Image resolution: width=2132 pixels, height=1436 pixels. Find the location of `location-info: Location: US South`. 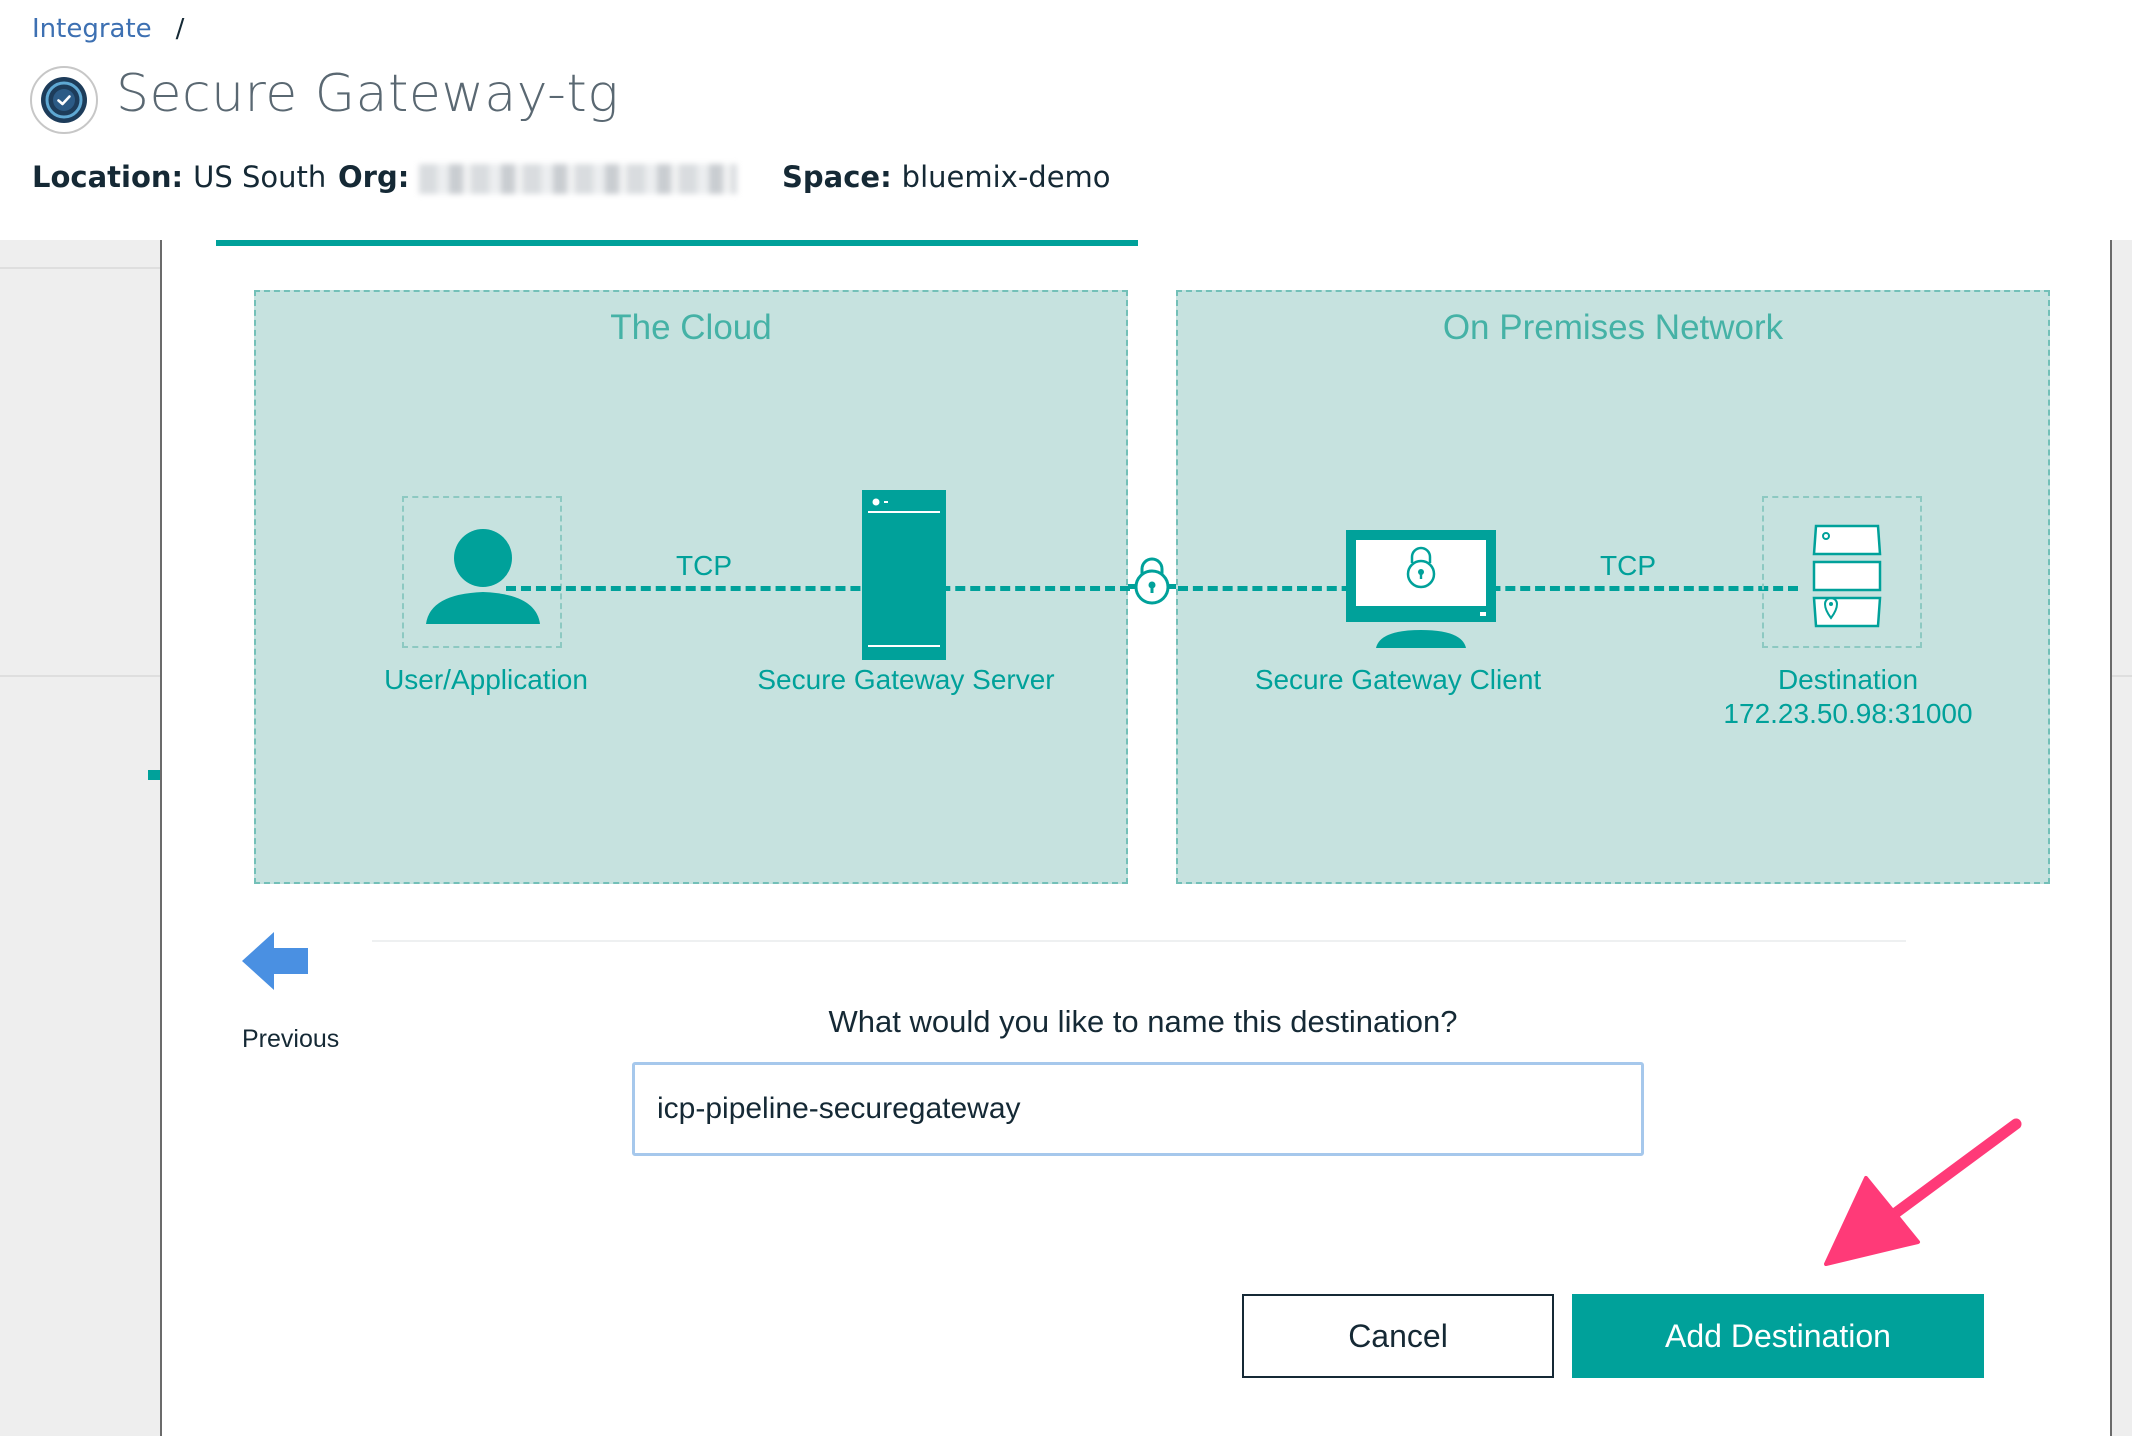

location-info: Location: US South is located at coordinates (179, 177).